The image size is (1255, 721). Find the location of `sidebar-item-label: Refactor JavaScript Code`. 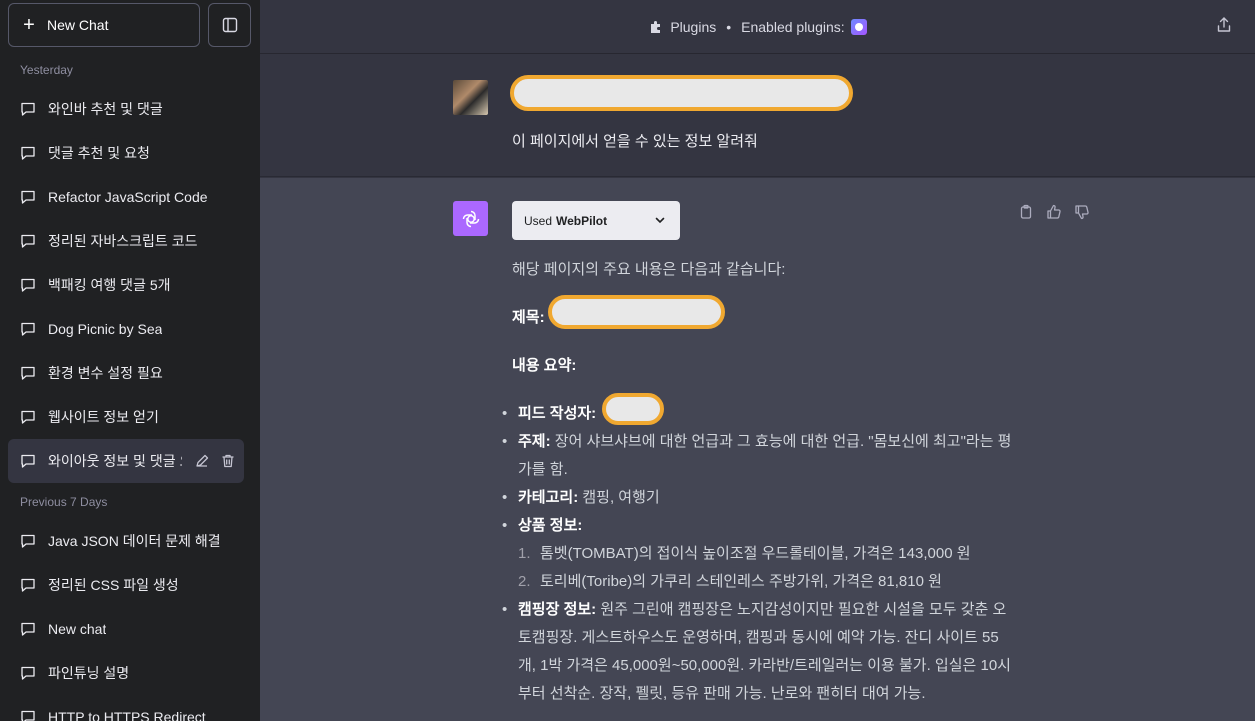

sidebar-item-label: Refactor JavaScript Code is located at coordinates (128, 197).